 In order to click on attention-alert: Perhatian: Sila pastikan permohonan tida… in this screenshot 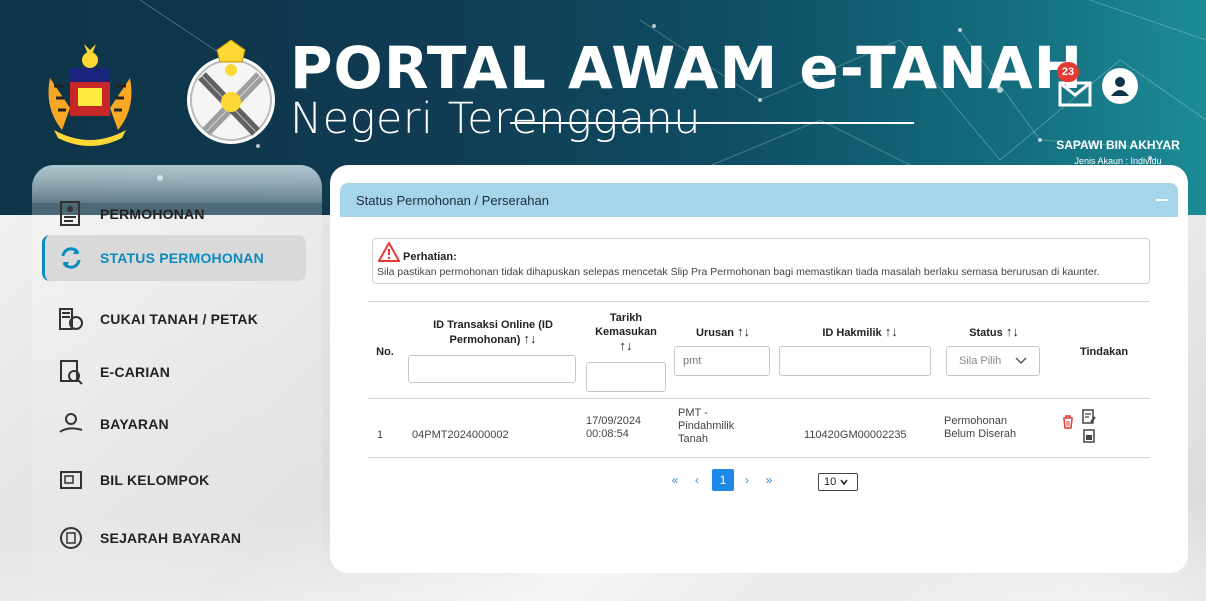, I will do `click(761, 261)`.